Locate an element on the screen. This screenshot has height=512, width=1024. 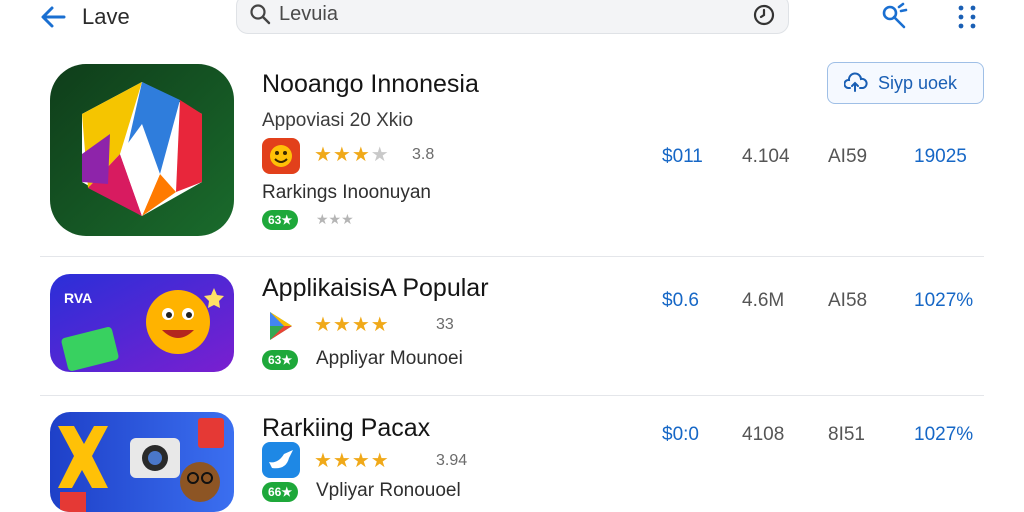
app-icon-text: RVA is located at coordinates (78, 298).